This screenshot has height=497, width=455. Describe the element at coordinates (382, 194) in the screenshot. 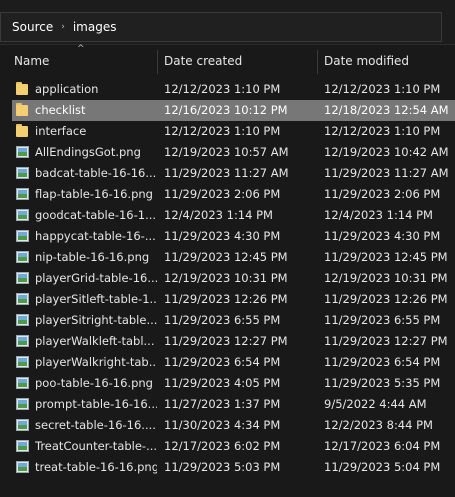

I see `file-date-modified: 11/29/2023 2:06 PM` at that location.